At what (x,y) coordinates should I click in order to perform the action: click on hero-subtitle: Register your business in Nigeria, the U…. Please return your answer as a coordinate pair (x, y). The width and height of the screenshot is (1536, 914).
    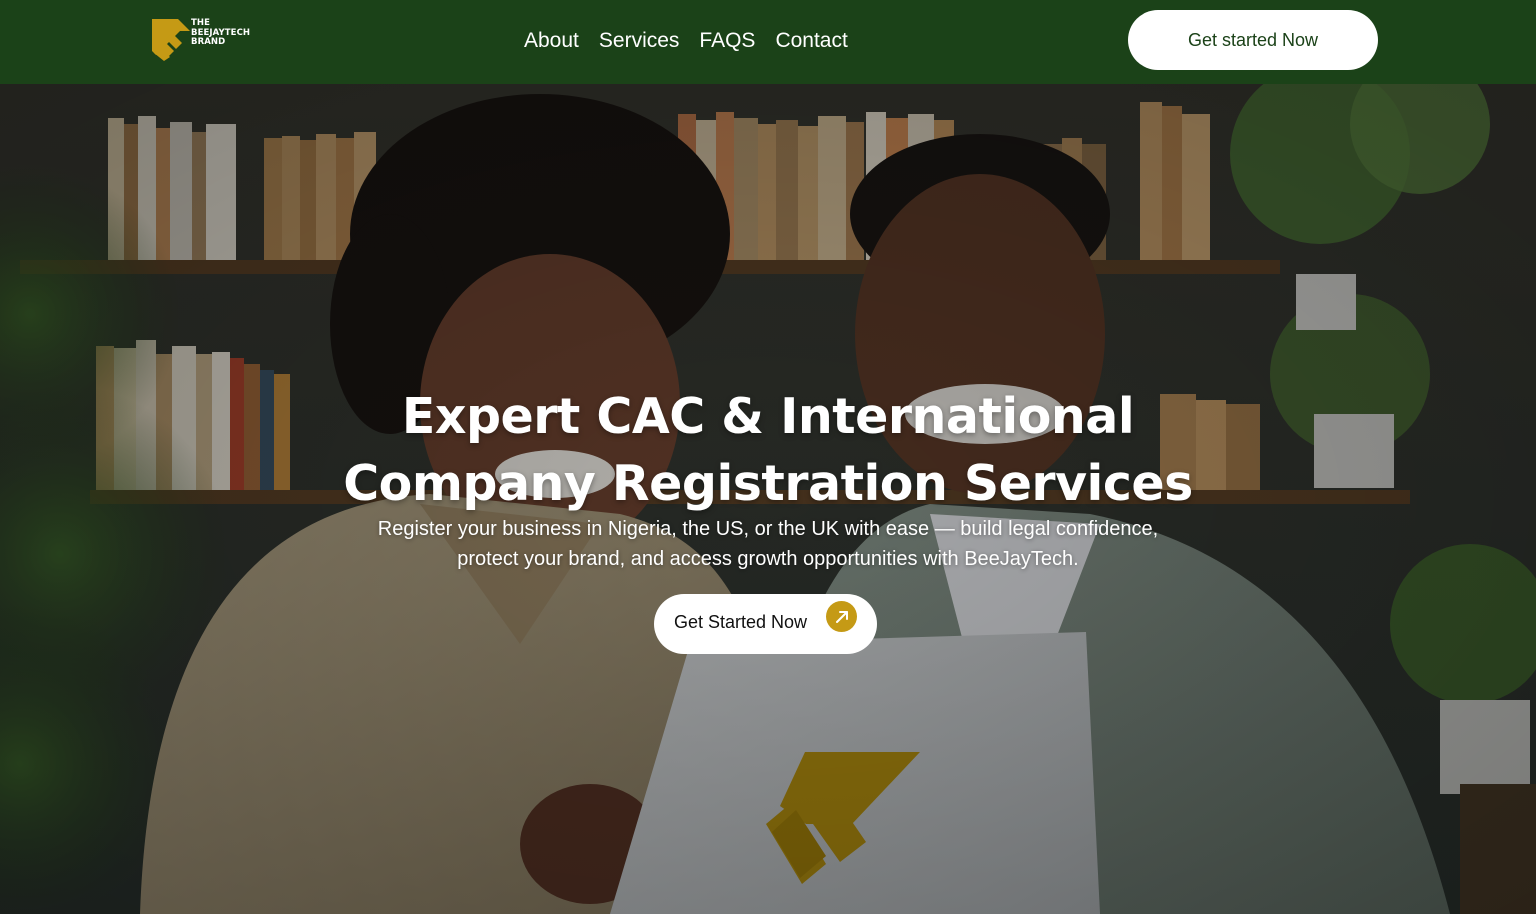
    Looking at the image, I should click on (768, 544).